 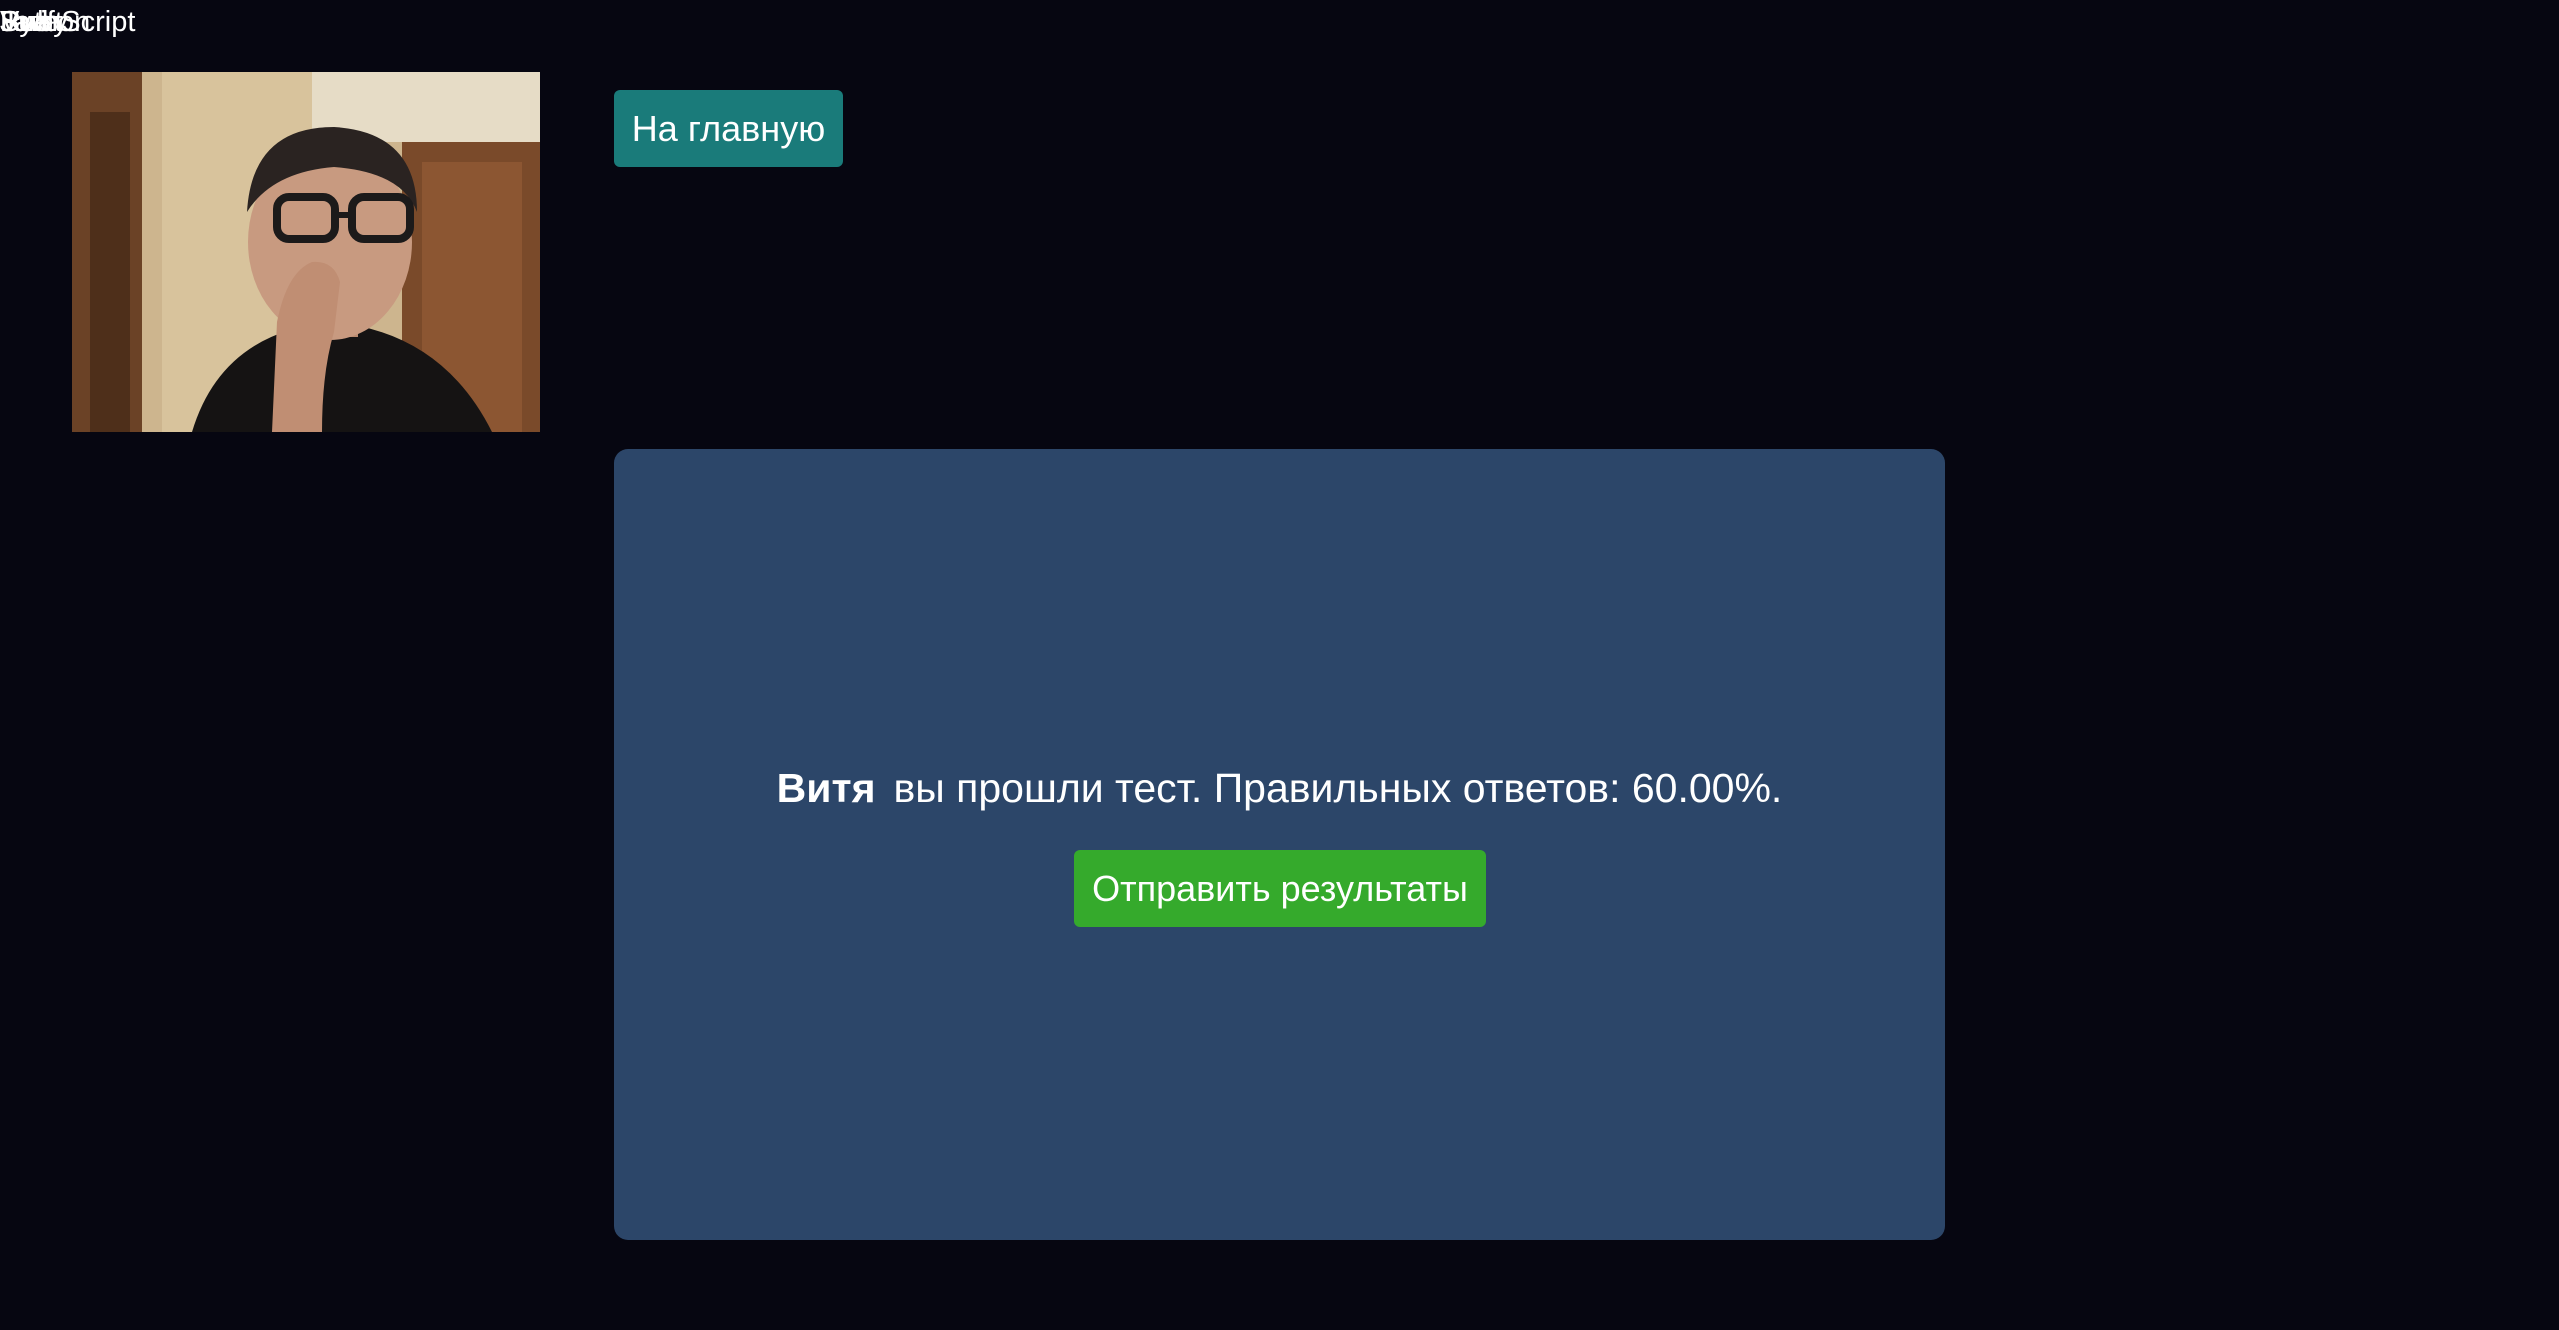 I want to click on send-results-button: Отправить результаты, so click(x=1280, y=888).